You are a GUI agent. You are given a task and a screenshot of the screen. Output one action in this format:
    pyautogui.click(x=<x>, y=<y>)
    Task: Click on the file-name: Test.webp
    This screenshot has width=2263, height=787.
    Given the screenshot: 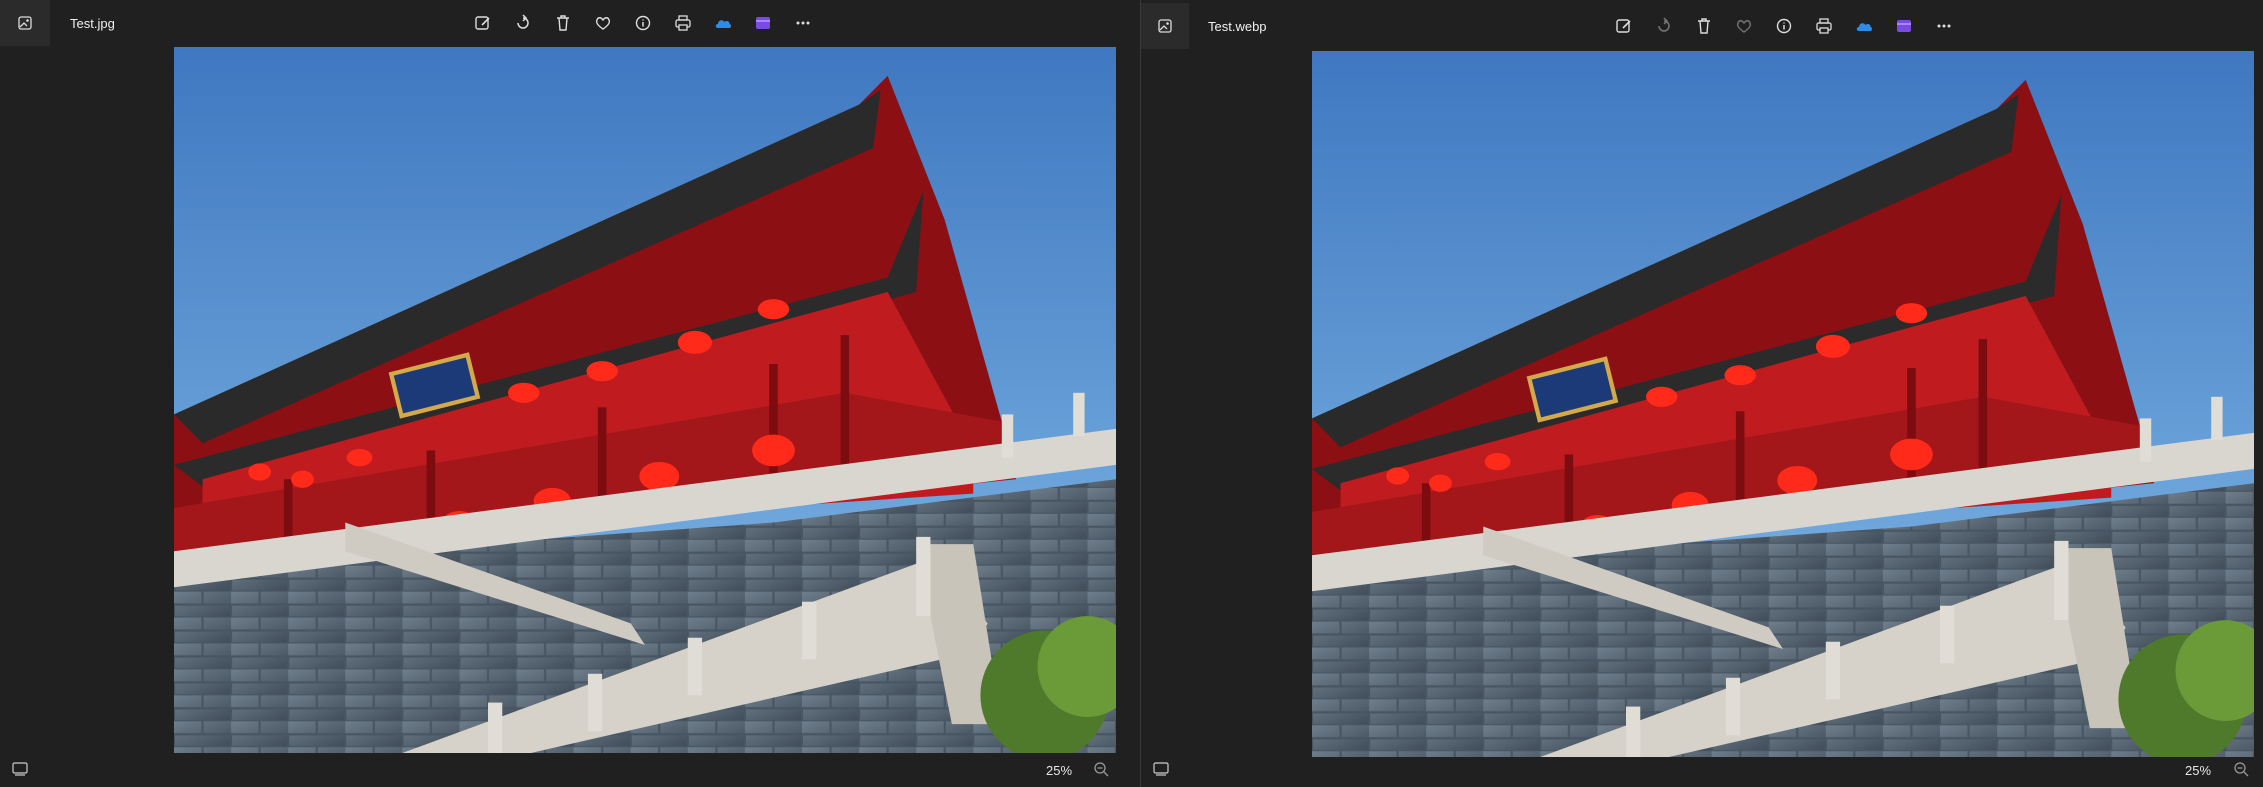 What is the action you would take?
    pyautogui.click(x=1237, y=26)
    